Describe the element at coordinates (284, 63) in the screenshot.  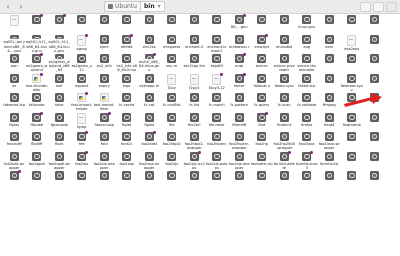
I see `file-item: evince-previewer` at that location.